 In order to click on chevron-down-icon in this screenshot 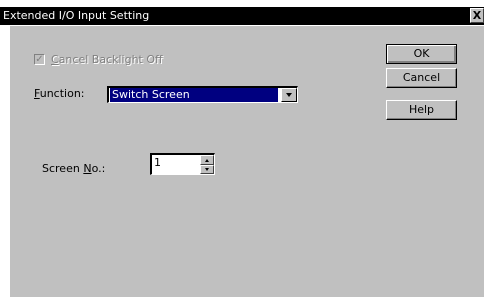, I will do `click(289, 95)`.